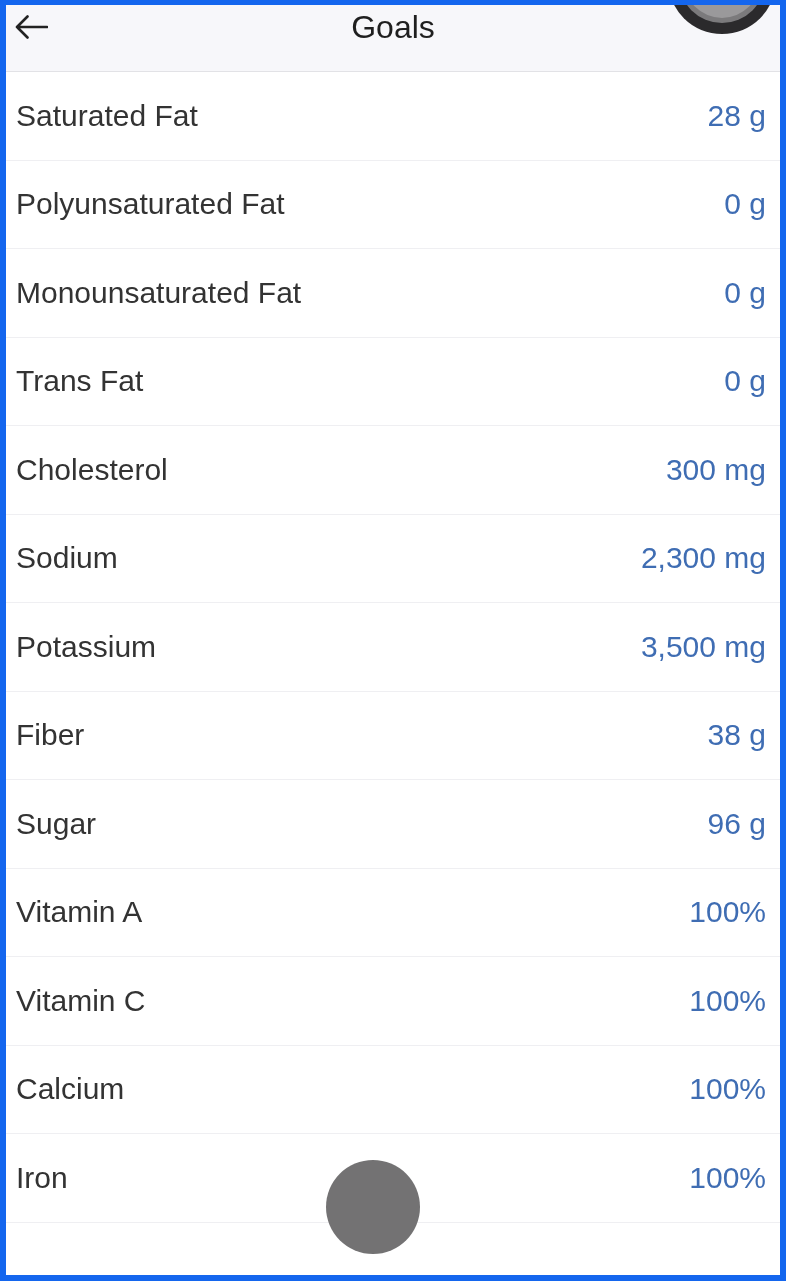 The width and height of the screenshot is (786, 1281). What do you see at coordinates (80, 381) in the screenshot?
I see `nutrient-label: Trans Fat` at bounding box center [80, 381].